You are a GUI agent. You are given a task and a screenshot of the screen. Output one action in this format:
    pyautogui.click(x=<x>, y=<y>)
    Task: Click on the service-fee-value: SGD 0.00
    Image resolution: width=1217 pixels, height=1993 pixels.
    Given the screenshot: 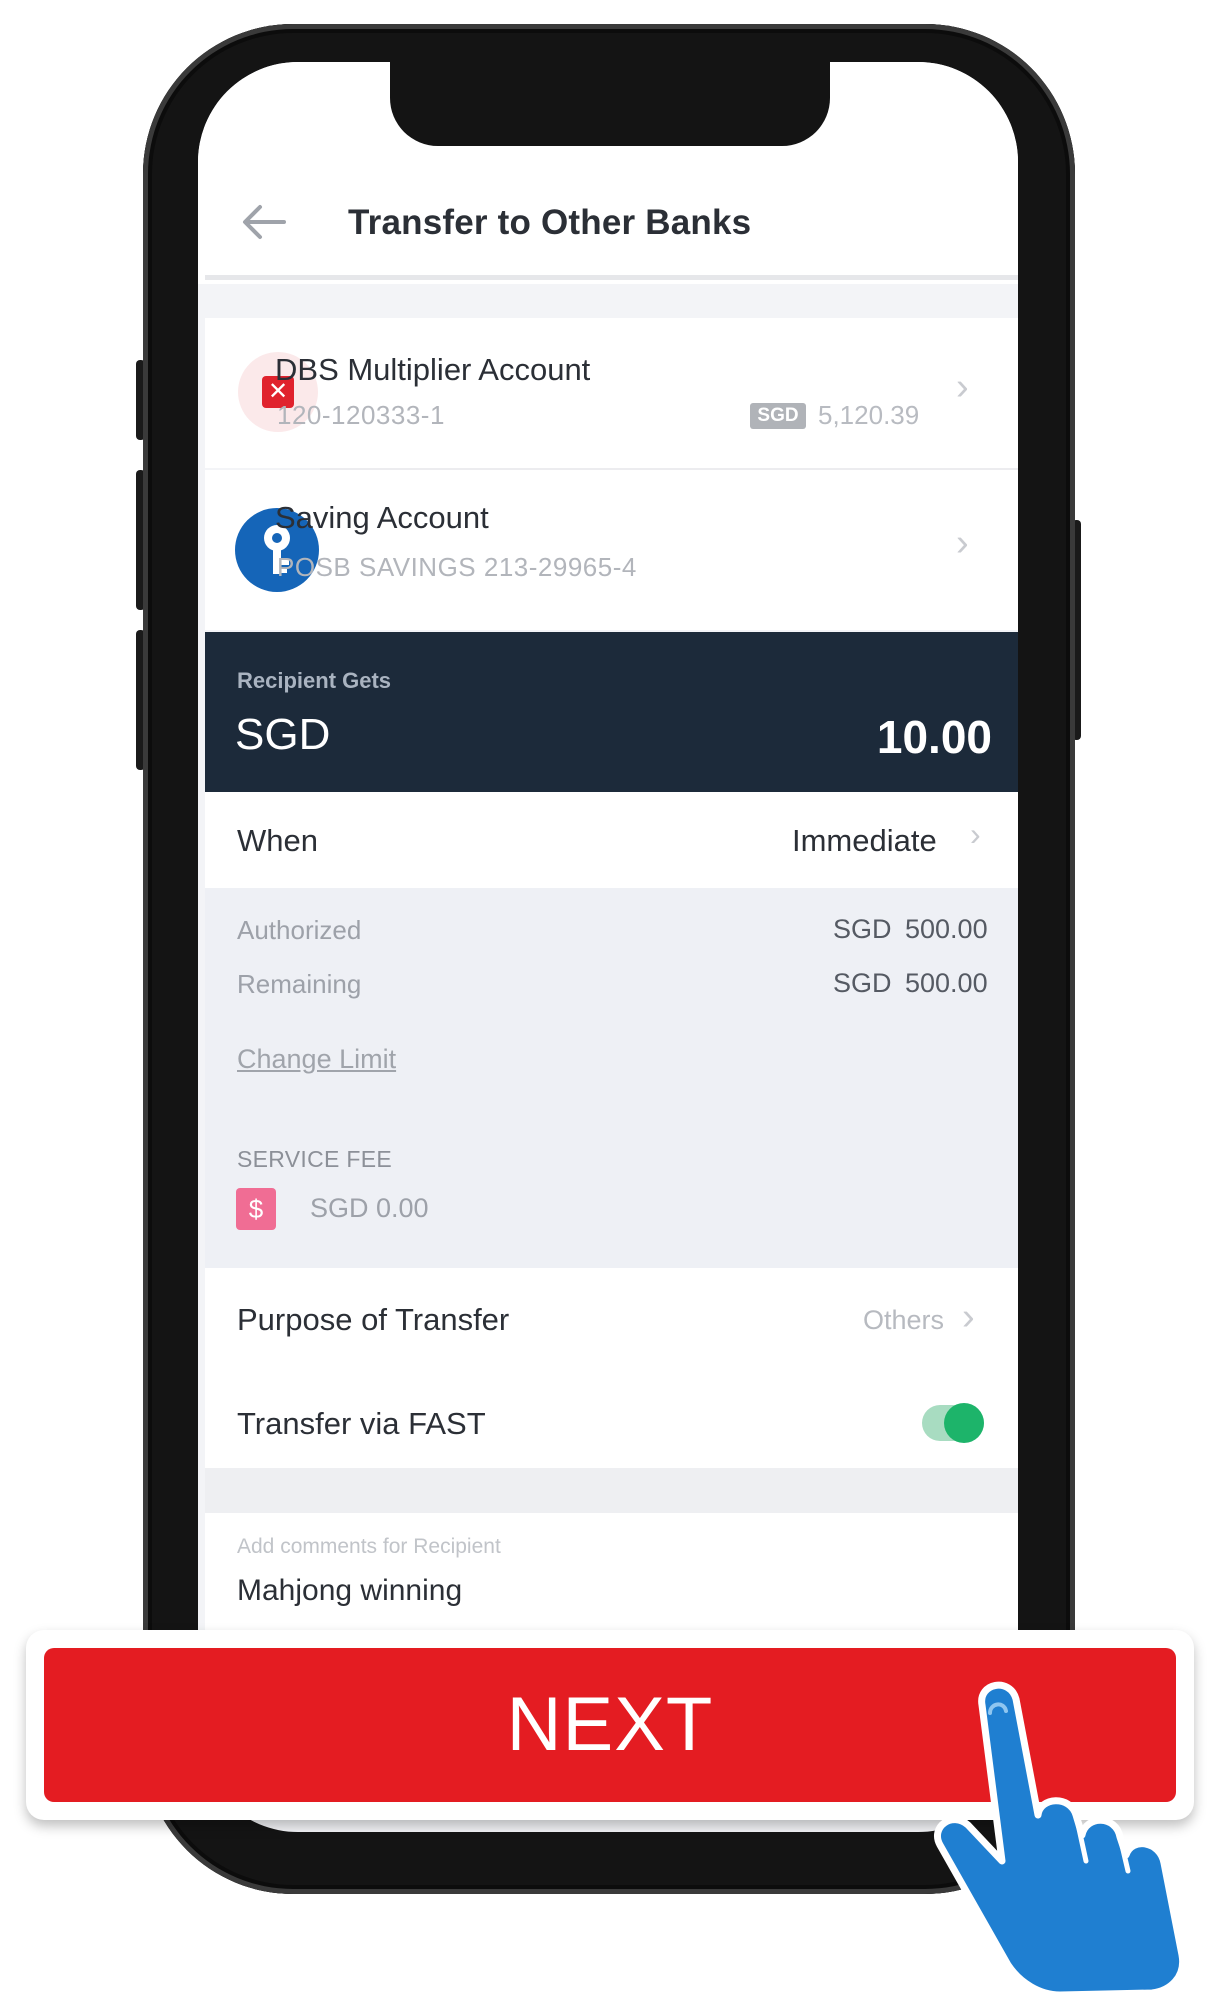 What is the action you would take?
    pyautogui.click(x=369, y=1208)
    